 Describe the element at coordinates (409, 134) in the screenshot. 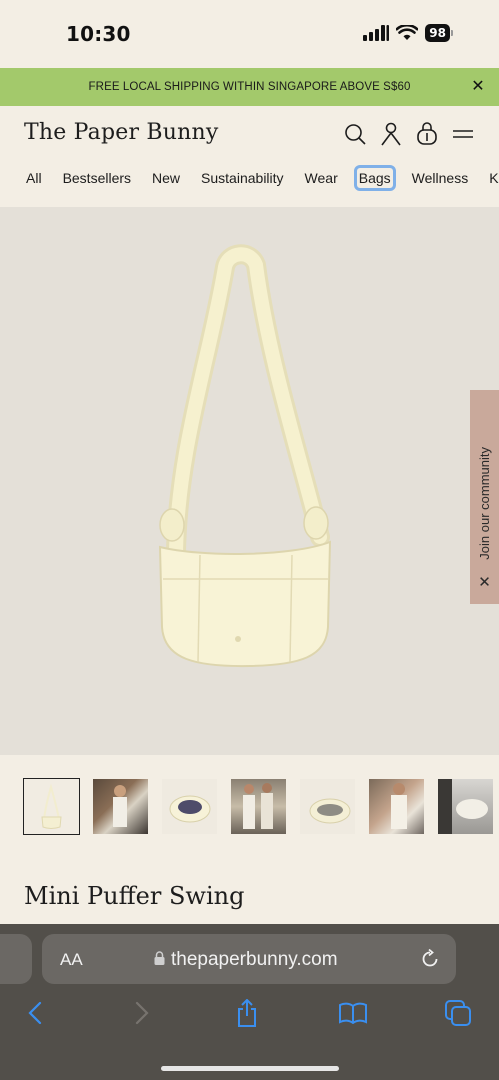

I see `header-icons` at that location.